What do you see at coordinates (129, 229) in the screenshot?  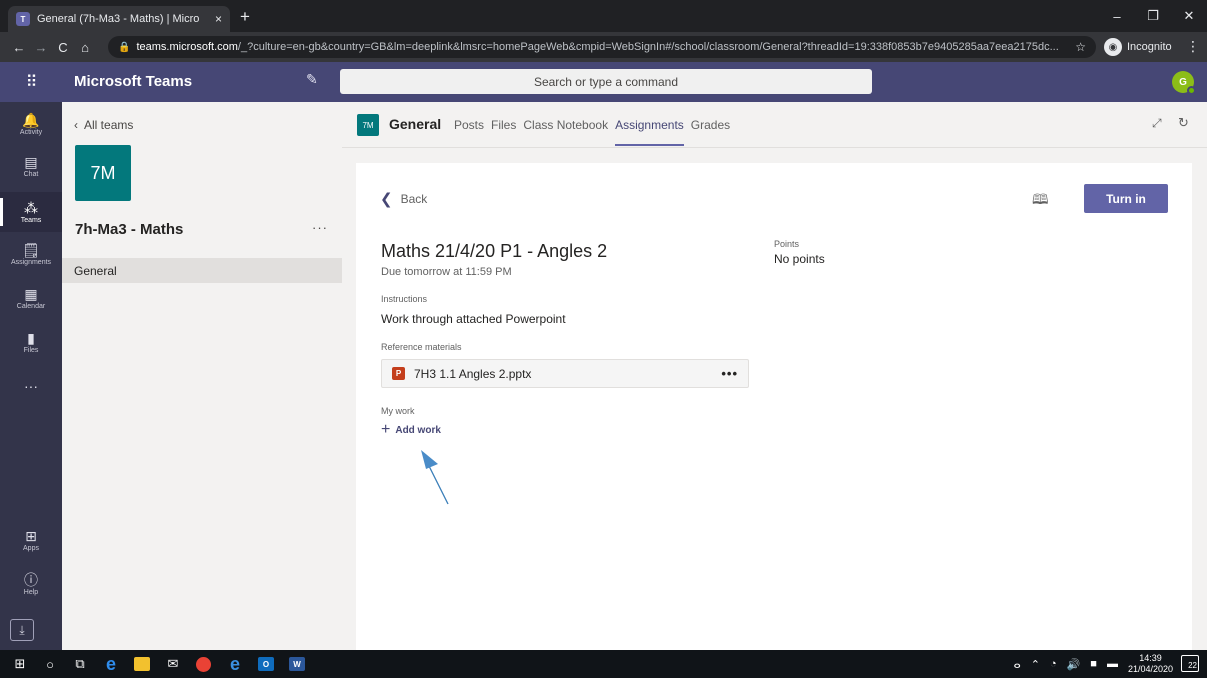 I see `team-name: 7h-Ma3 - Maths` at bounding box center [129, 229].